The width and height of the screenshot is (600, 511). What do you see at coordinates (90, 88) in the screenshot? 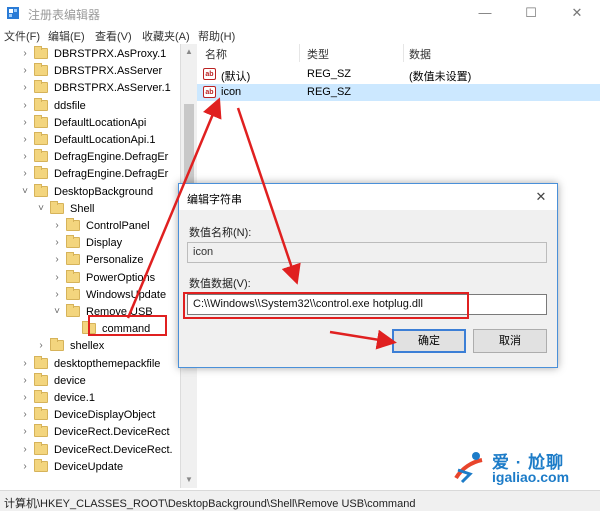
I see `tree-item: › DBRSTPRX.AsServer.1` at bounding box center [90, 88].